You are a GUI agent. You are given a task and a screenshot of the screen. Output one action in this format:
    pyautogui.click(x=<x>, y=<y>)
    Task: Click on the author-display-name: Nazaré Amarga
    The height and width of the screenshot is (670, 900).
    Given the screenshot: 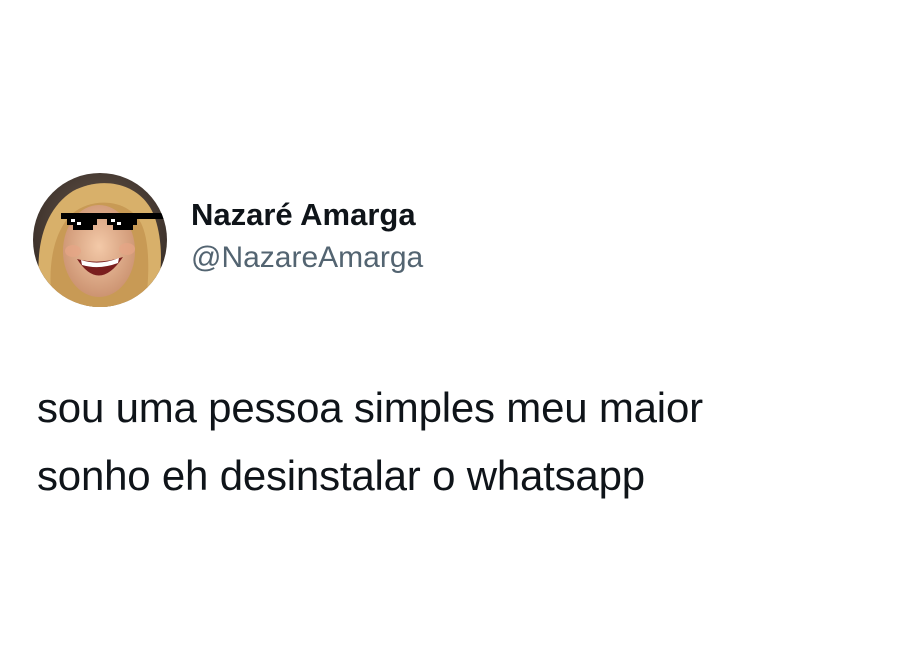 What is the action you would take?
    pyautogui.click(x=307, y=215)
    